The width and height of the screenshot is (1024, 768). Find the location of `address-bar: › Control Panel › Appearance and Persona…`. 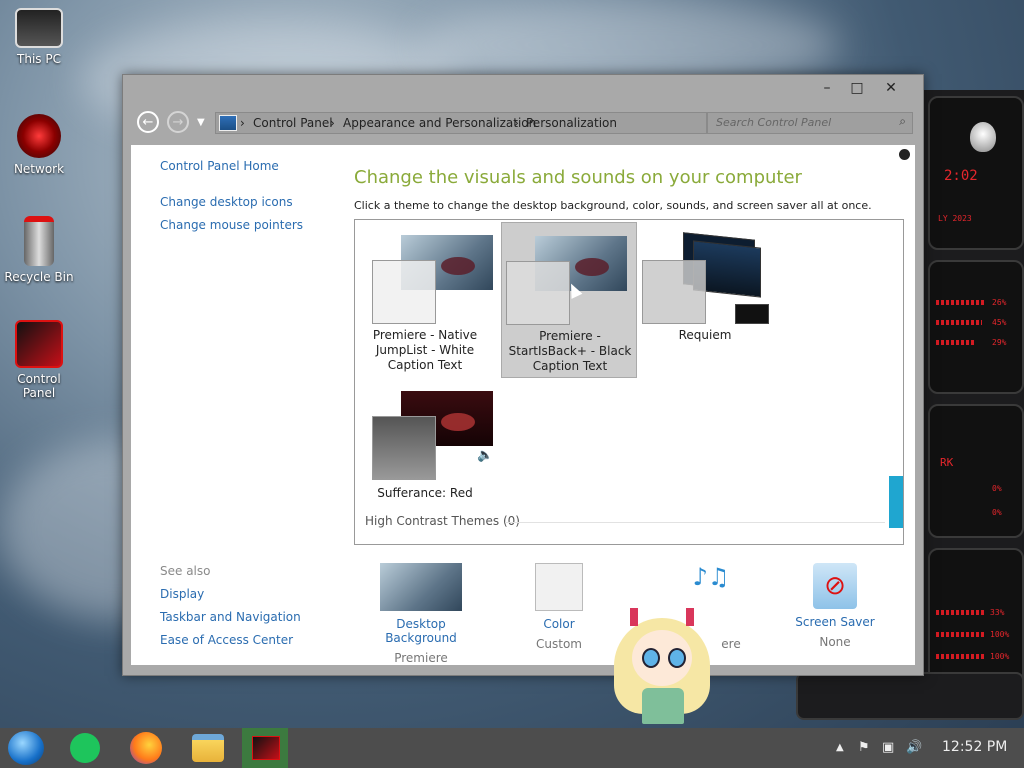

address-bar: › Control Panel › Appearance and Persona… is located at coordinates (461, 123).